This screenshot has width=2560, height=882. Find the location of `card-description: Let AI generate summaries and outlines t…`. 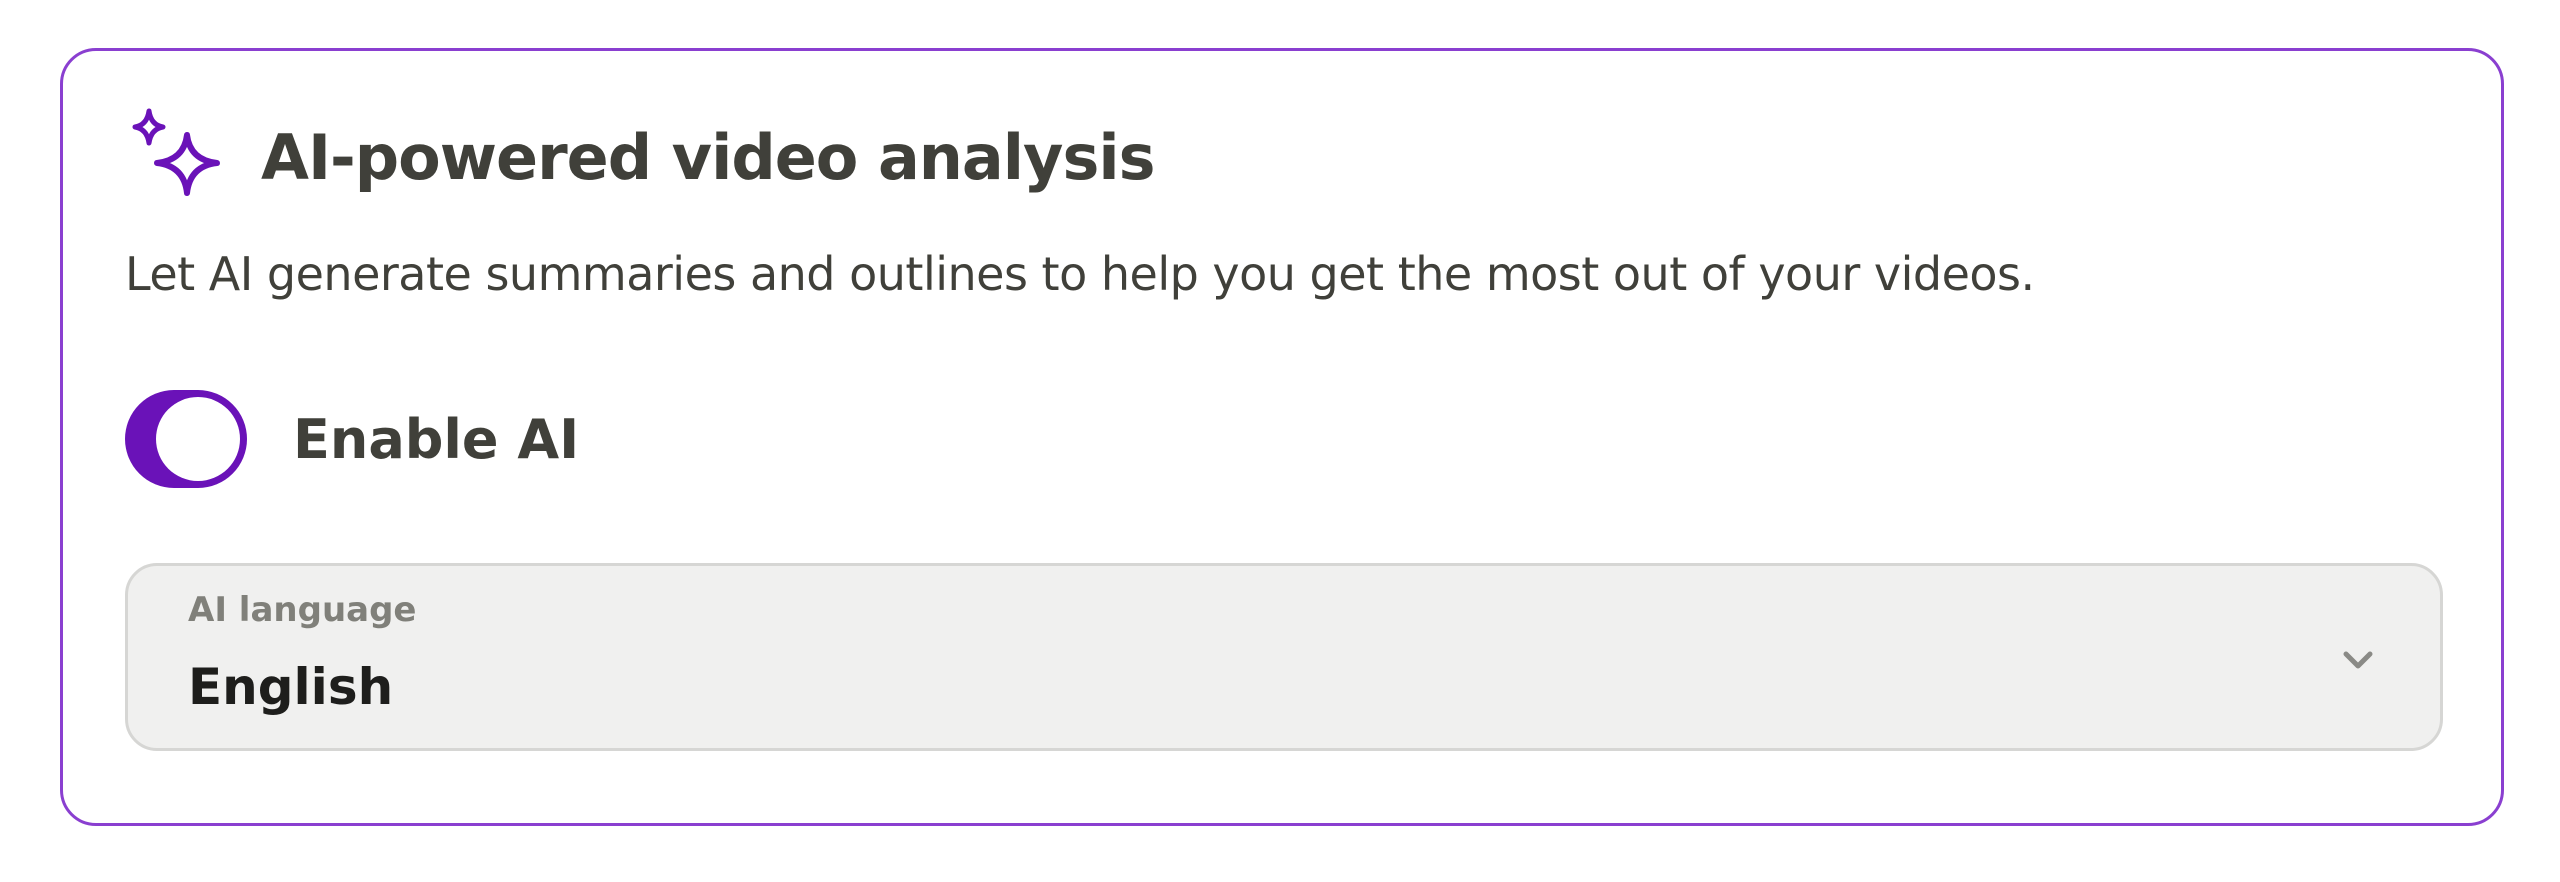

card-description: Let AI generate summaries and outlines t… is located at coordinates (1080, 274).